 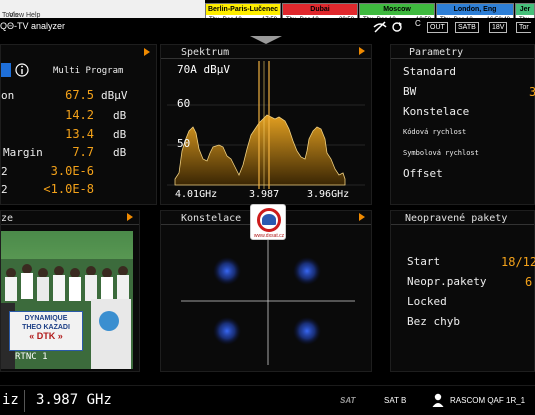 I want to click on x-center-label: 3.987, so click(x=264, y=194).